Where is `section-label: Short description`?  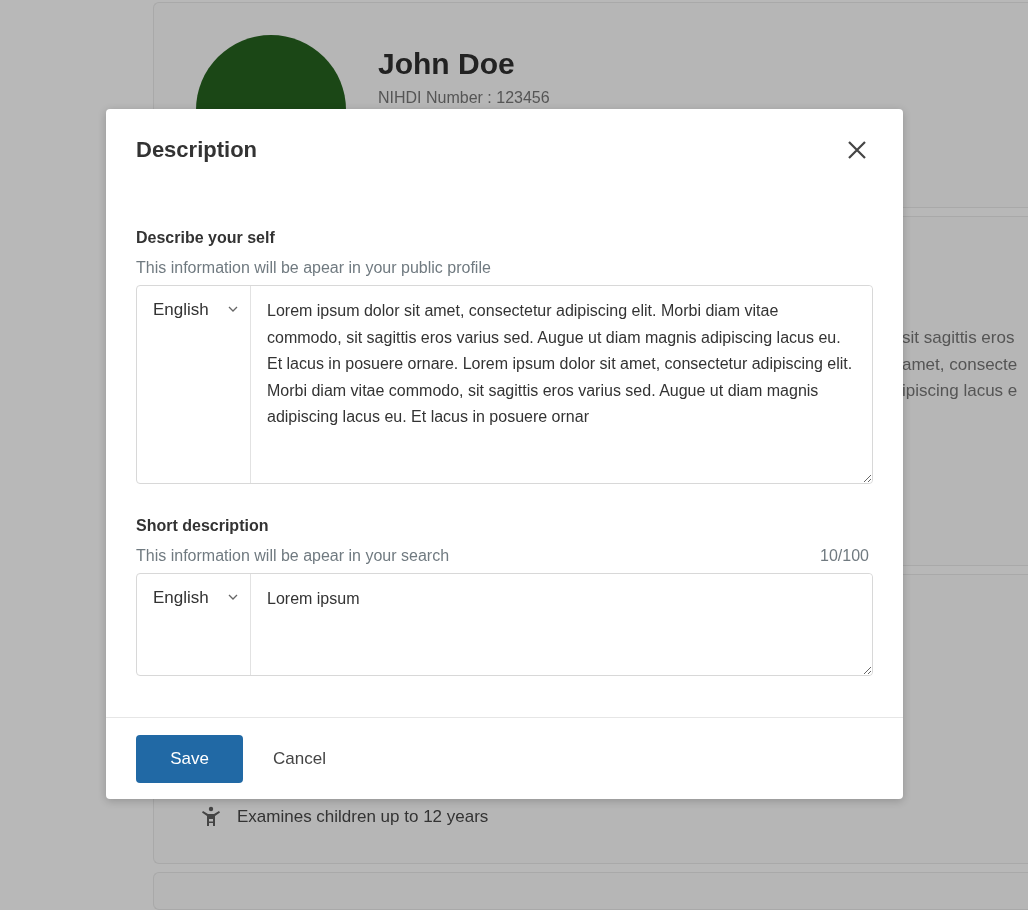
section-label: Short description is located at coordinates (203, 526).